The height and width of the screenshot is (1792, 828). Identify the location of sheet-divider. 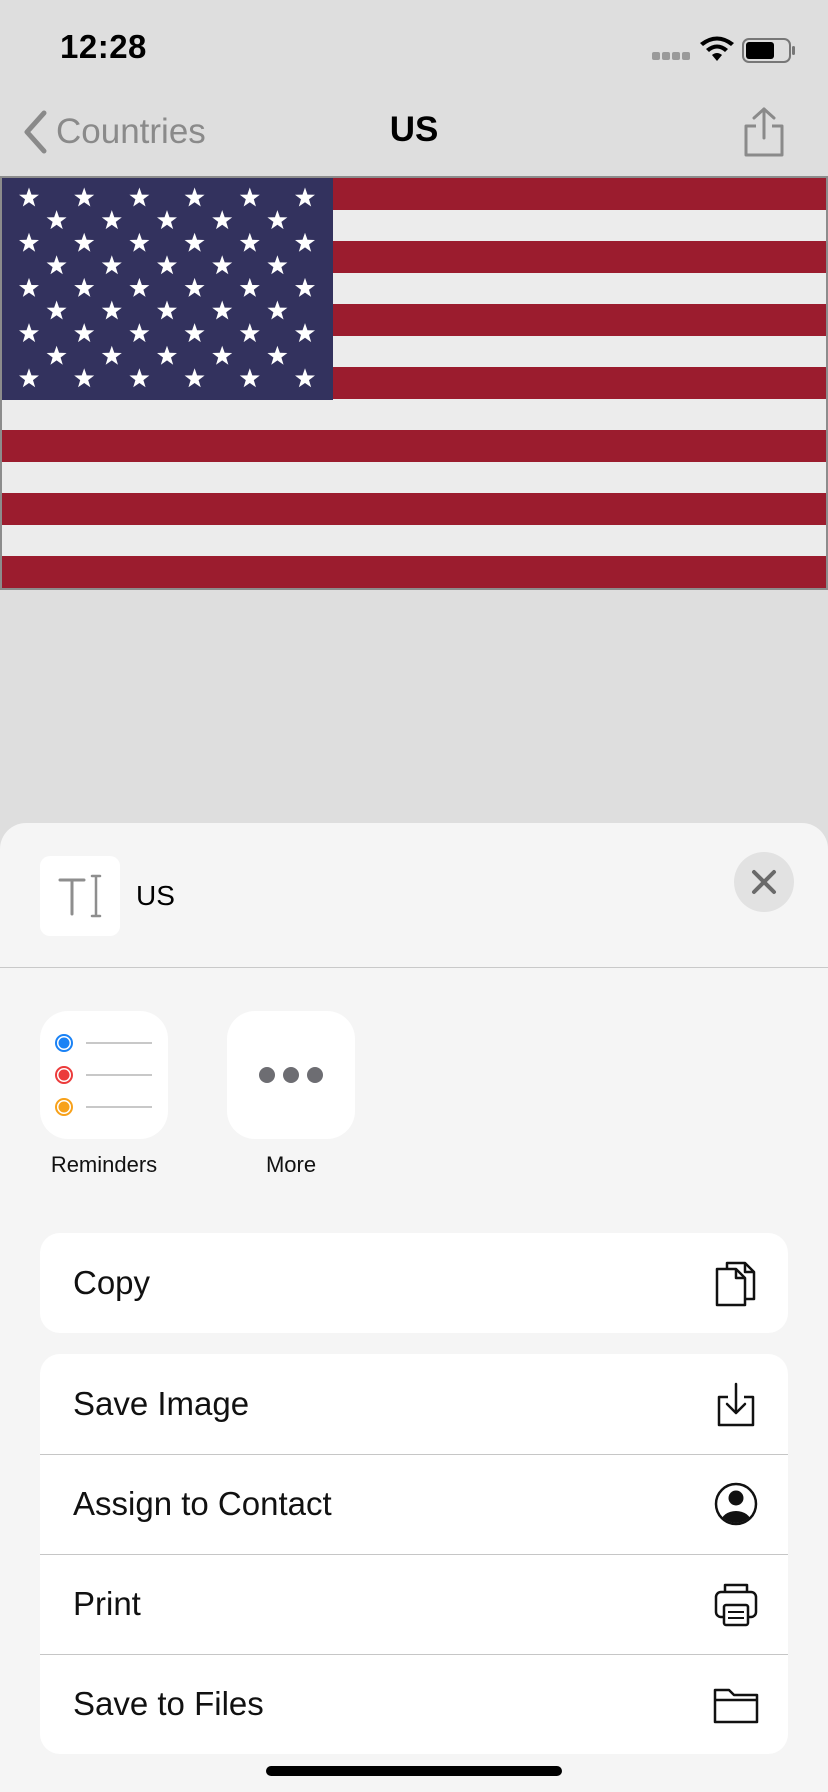
(414, 967).